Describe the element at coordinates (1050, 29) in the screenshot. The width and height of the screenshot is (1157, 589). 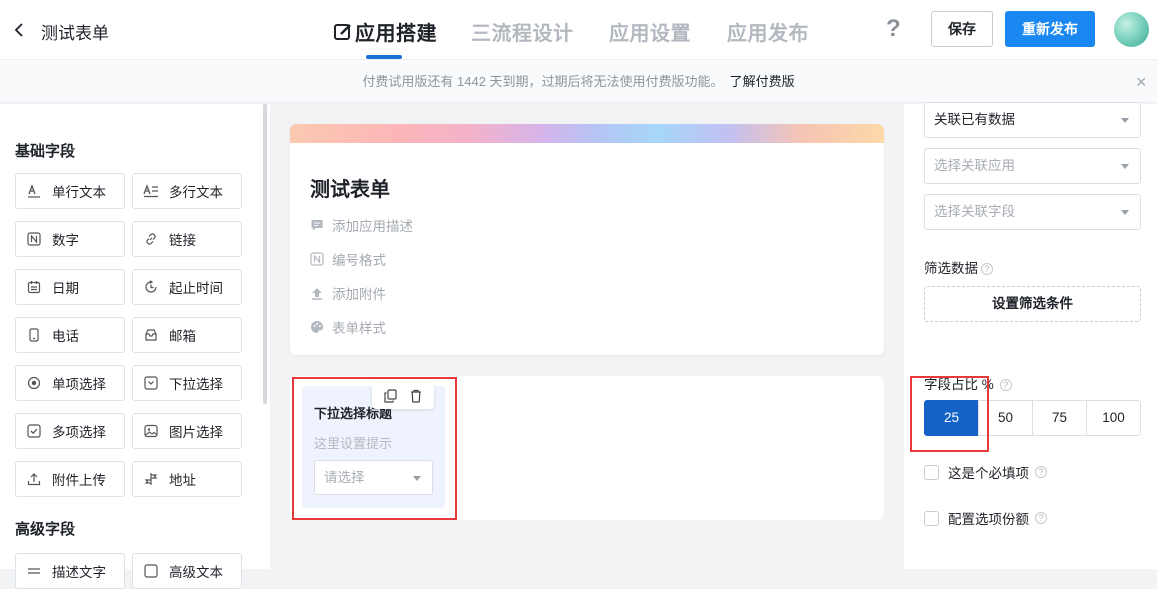
I see `republish-button: 重新发布` at that location.